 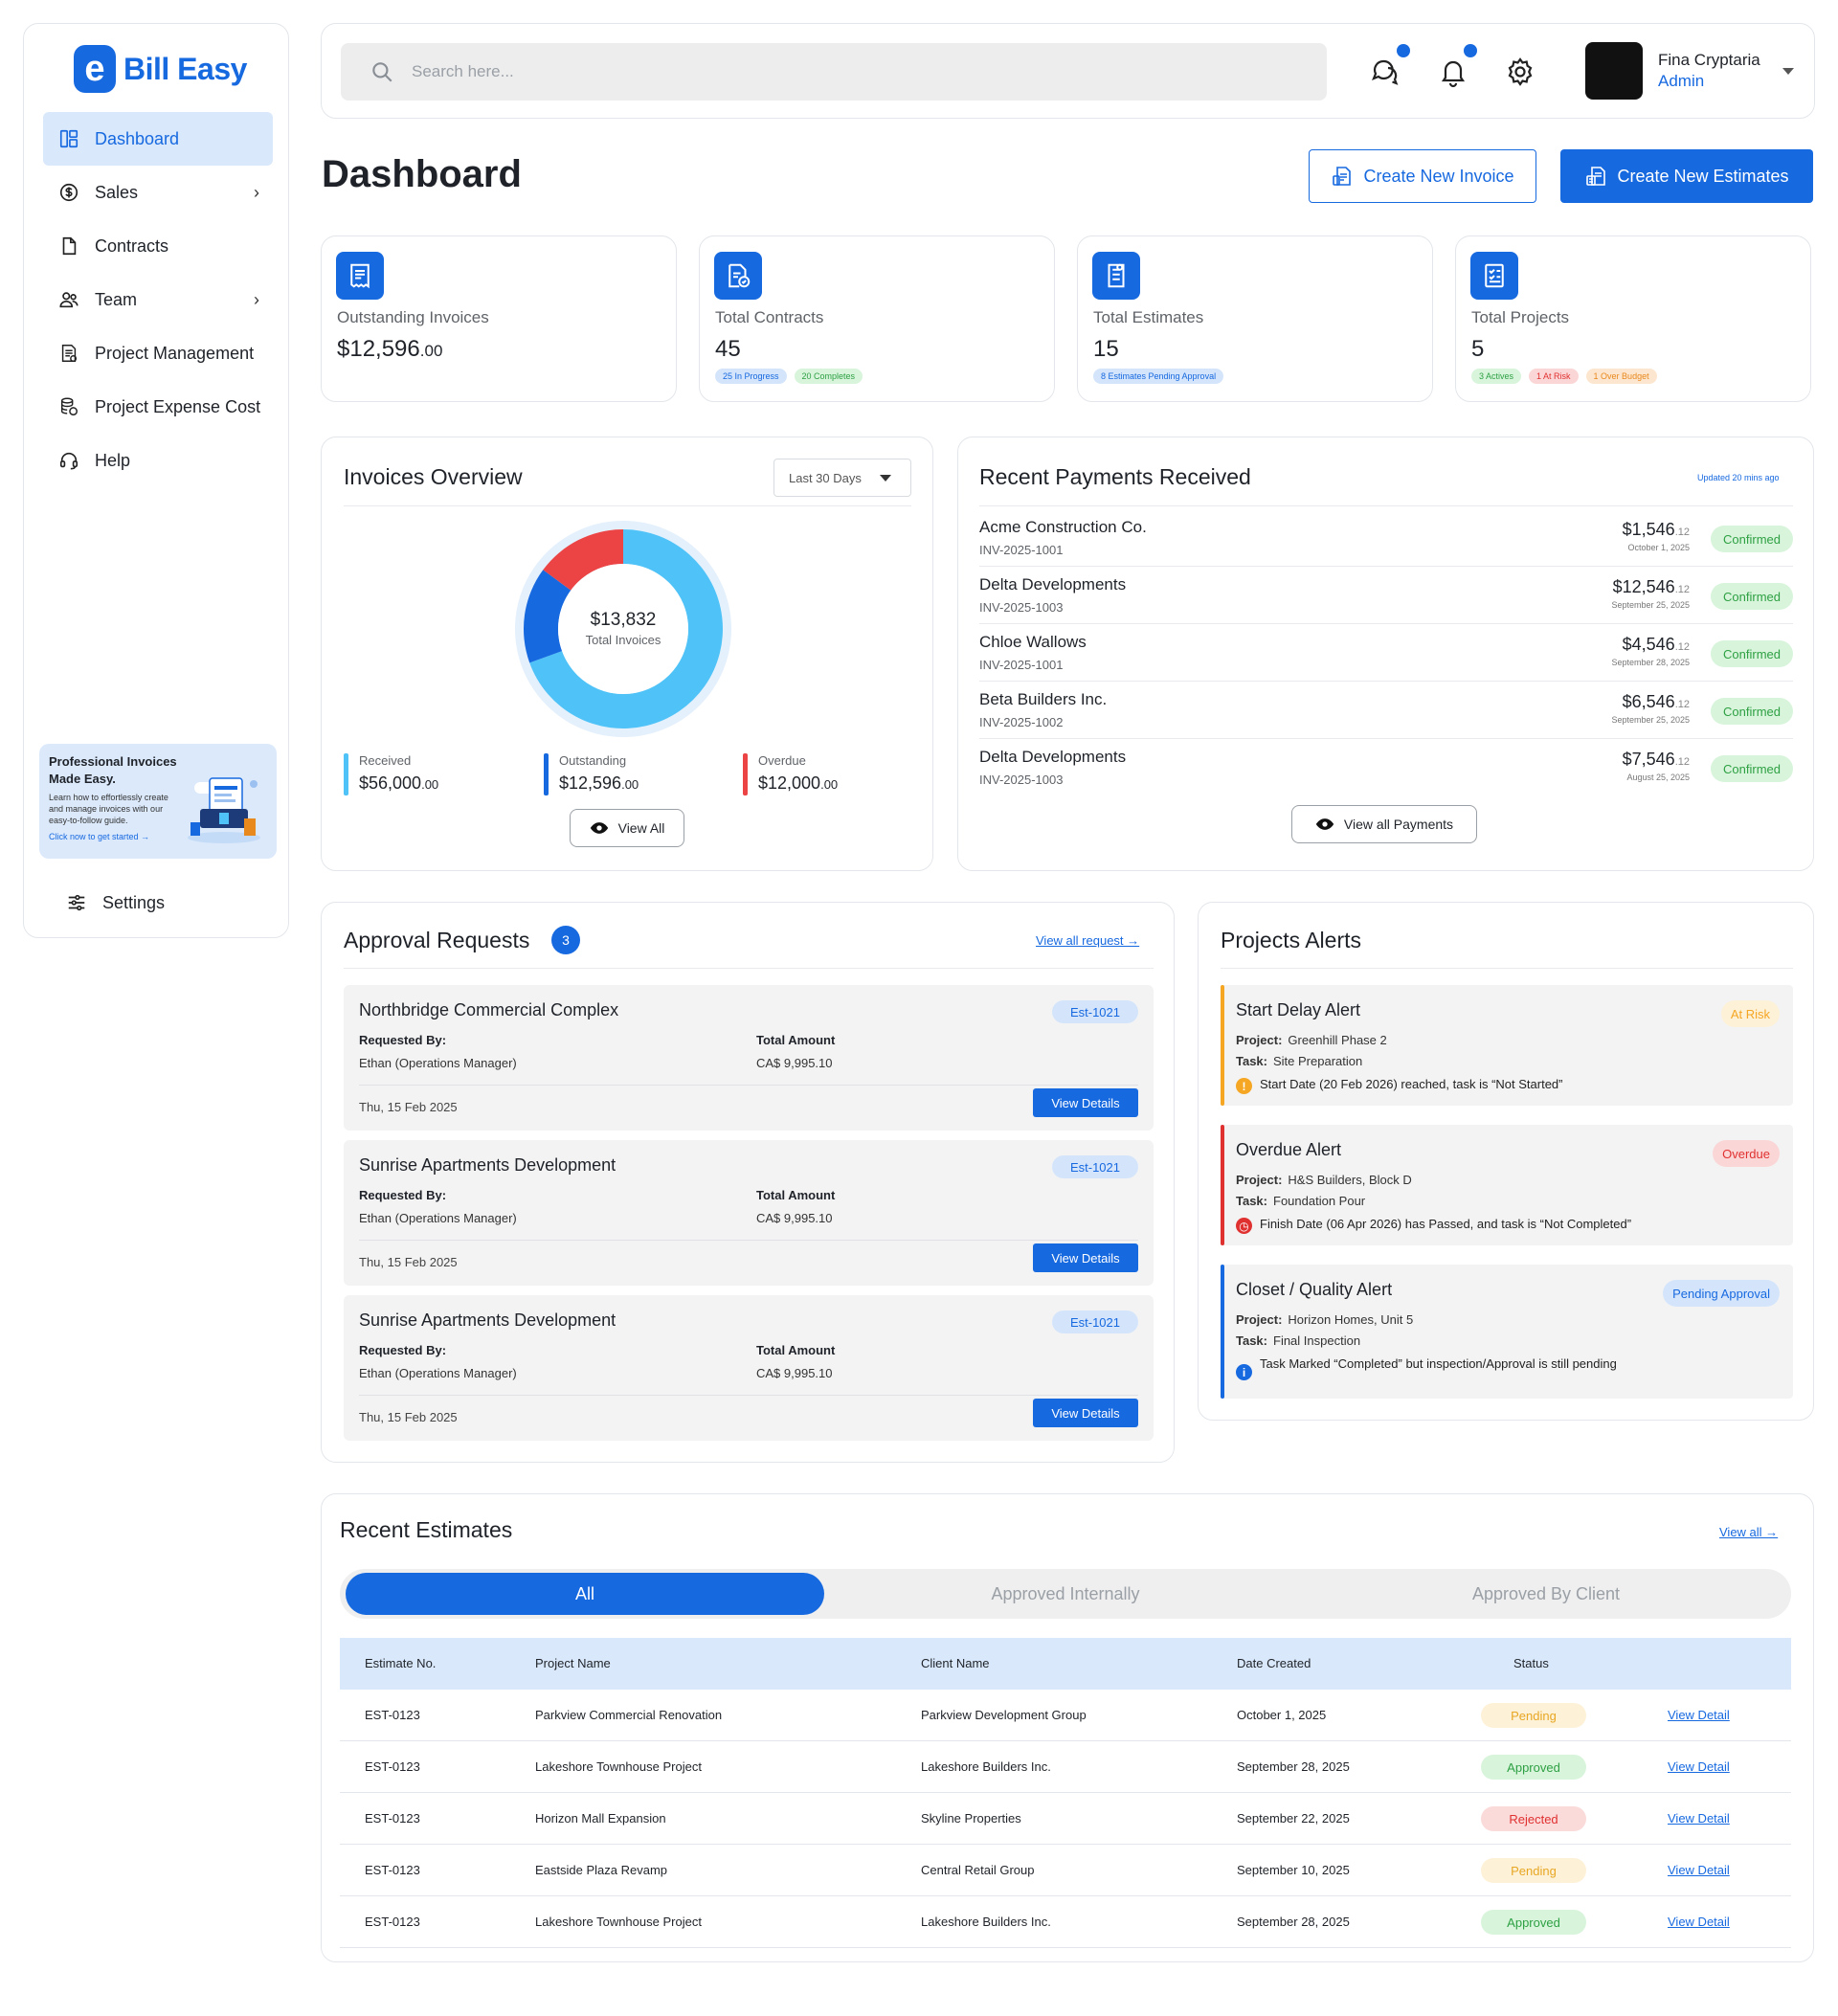 What do you see at coordinates (1325, 824) in the screenshot?
I see `eye-icon` at bounding box center [1325, 824].